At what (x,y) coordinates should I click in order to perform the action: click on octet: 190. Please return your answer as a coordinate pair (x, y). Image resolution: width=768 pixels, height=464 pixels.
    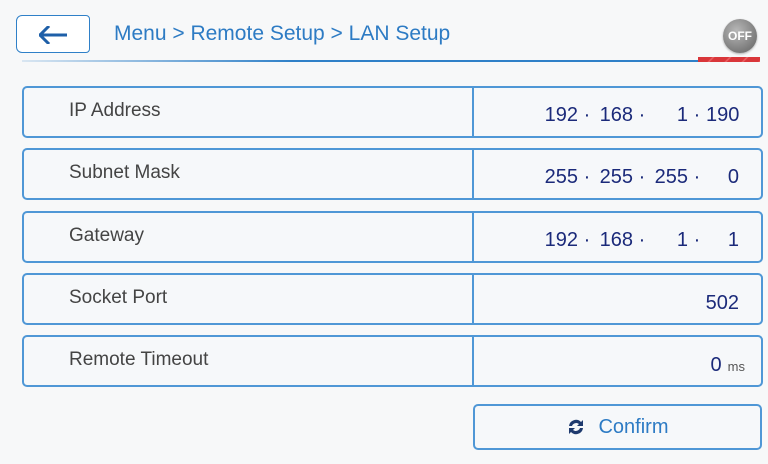
    Looking at the image, I should click on (723, 115).